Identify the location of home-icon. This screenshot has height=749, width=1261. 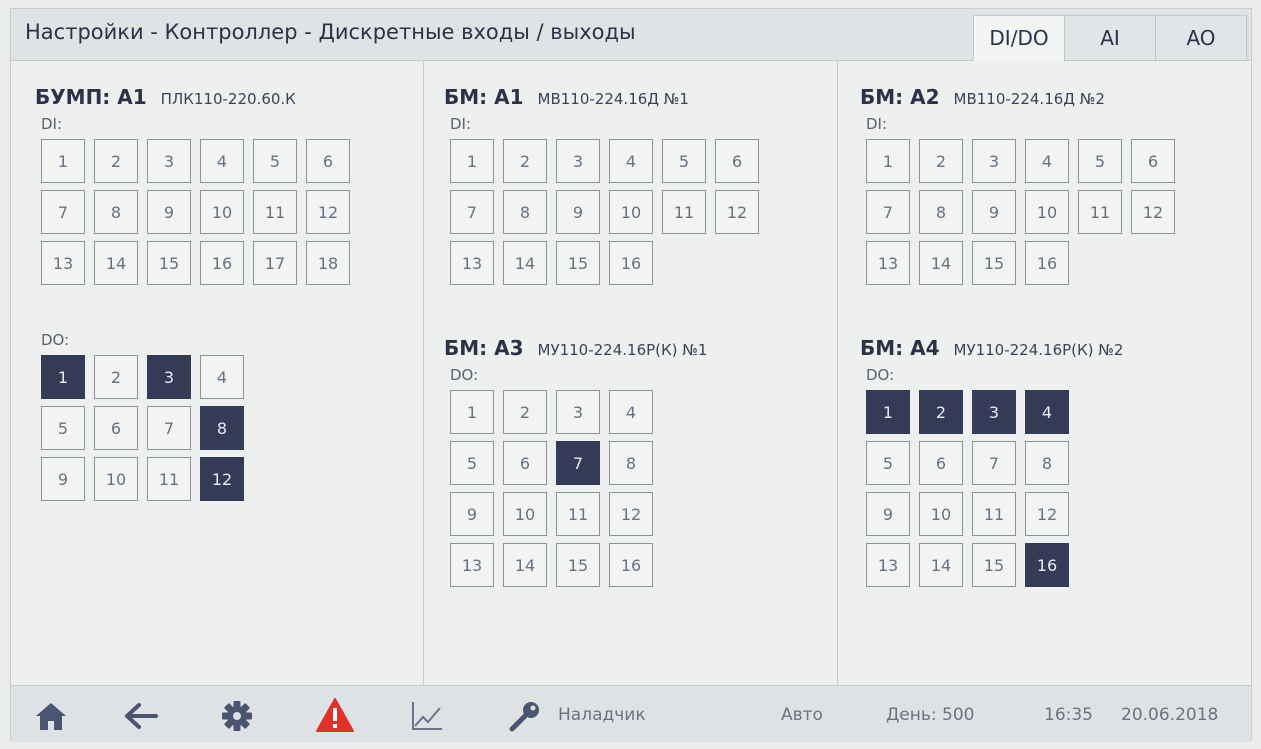
(51, 716).